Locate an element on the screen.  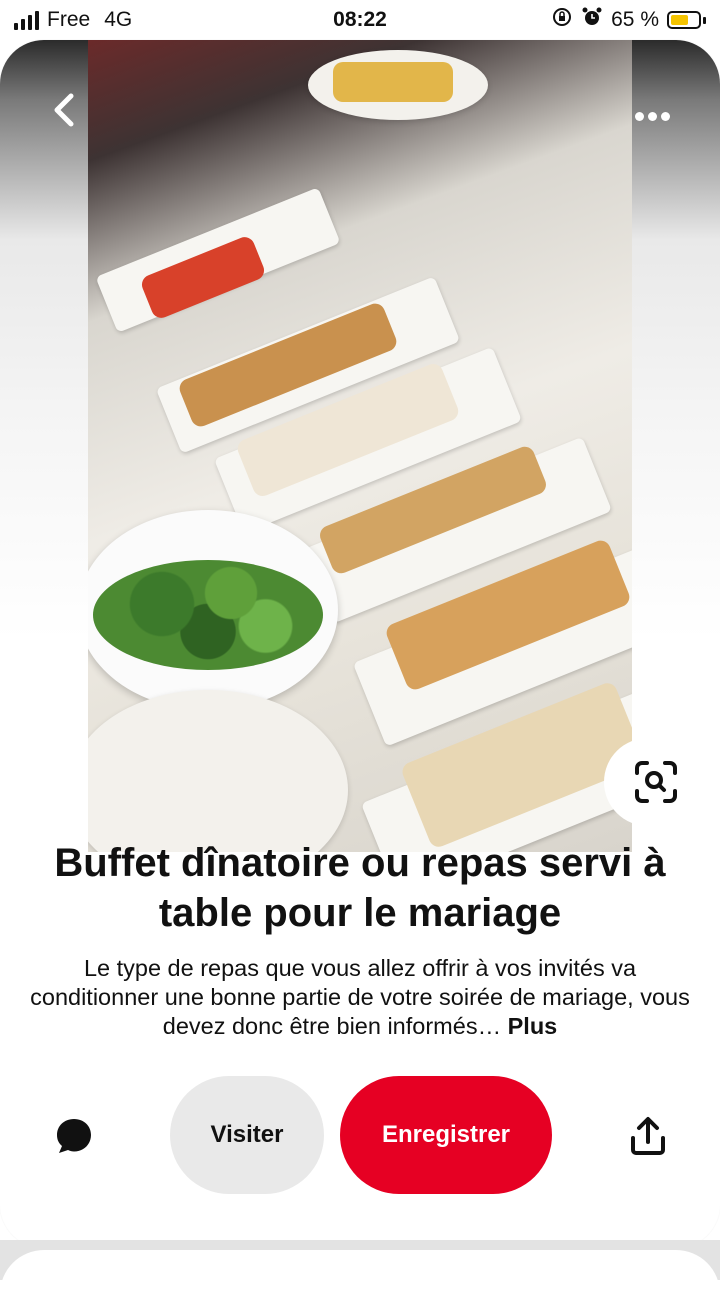
carrier-label: Free is located at coordinates (69, 19).